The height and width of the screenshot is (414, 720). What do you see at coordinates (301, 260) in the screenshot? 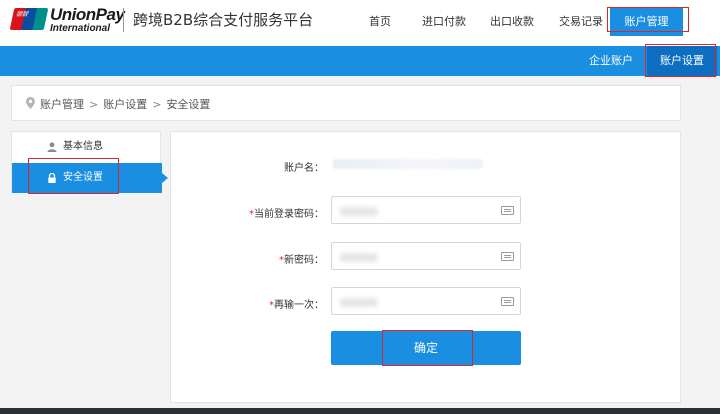
I see `new-password-label: *新密码：` at bounding box center [301, 260].